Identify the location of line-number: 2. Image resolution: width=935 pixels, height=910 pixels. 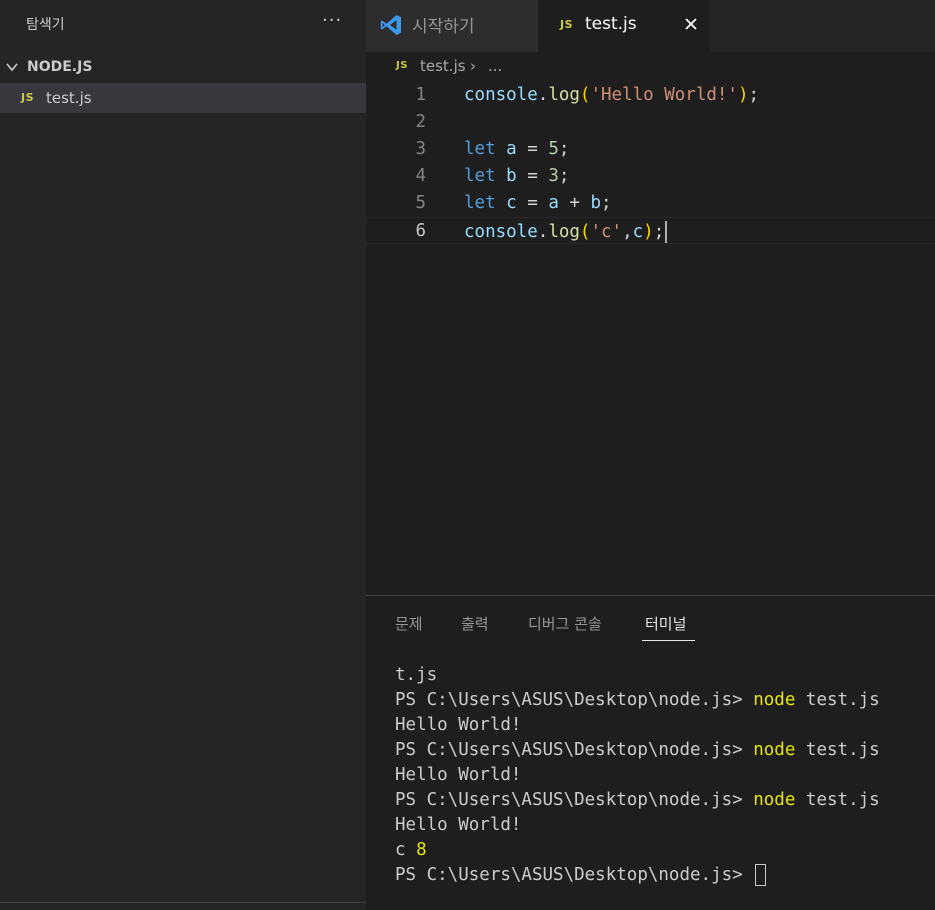
(420, 122).